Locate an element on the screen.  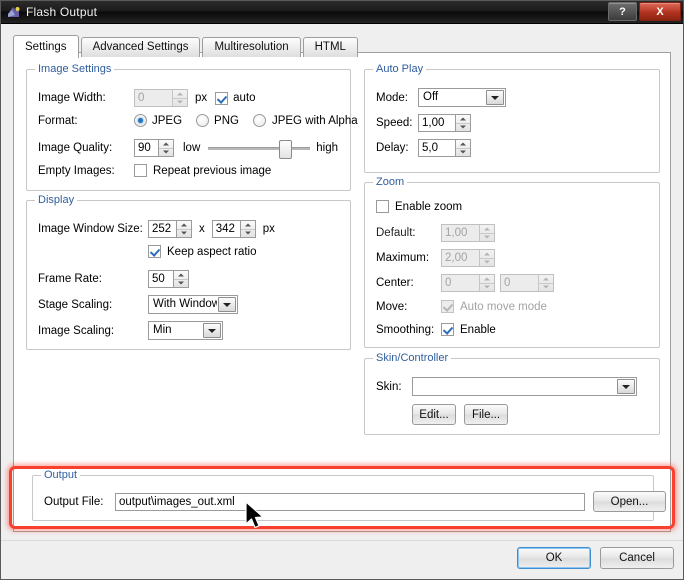
center-y-spin-buttons is located at coordinates (545, 283).